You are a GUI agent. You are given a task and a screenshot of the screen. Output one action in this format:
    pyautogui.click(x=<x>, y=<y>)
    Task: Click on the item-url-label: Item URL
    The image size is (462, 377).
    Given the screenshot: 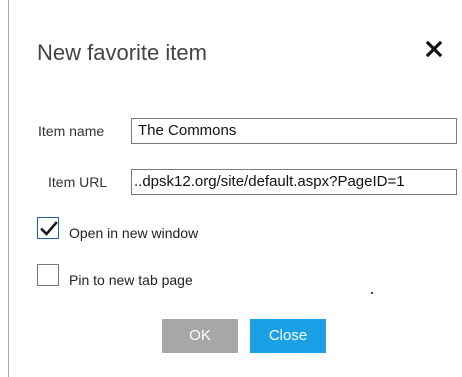 What is the action you would take?
    pyautogui.click(x=78, y=182)
    